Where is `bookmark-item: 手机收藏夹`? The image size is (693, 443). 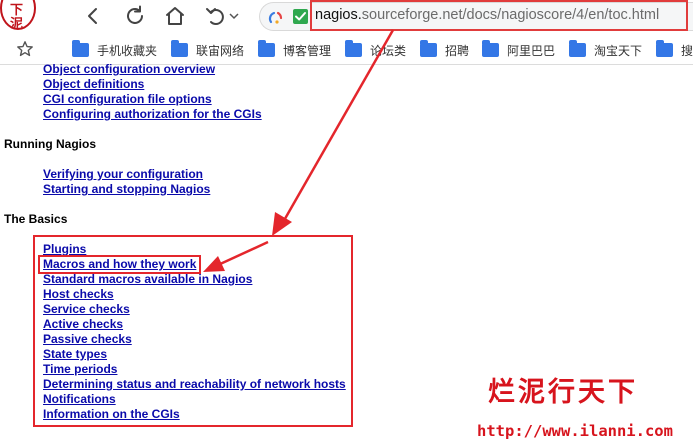
bookmark-item: 手机收藏夹 is located at coordinates (114, 50).